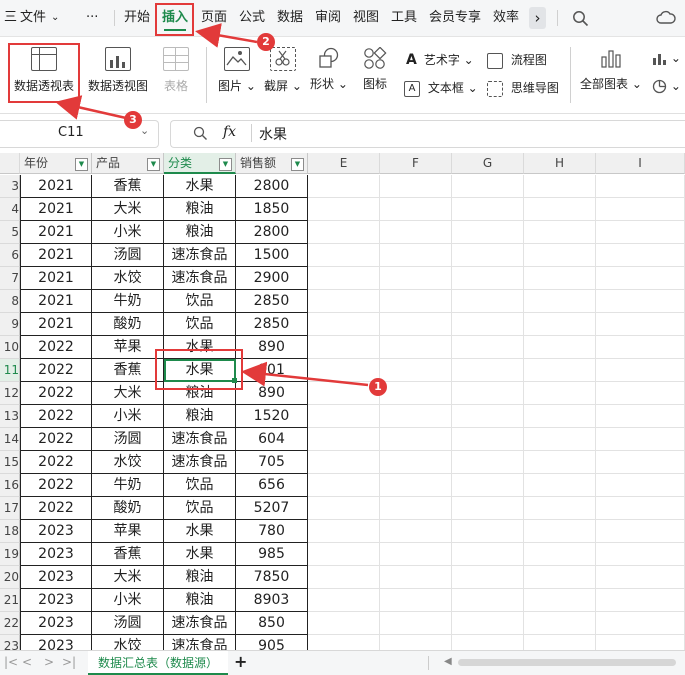 This screenshot has height=675, width=685. I want to click on row-header: 22, so click(10, 623).